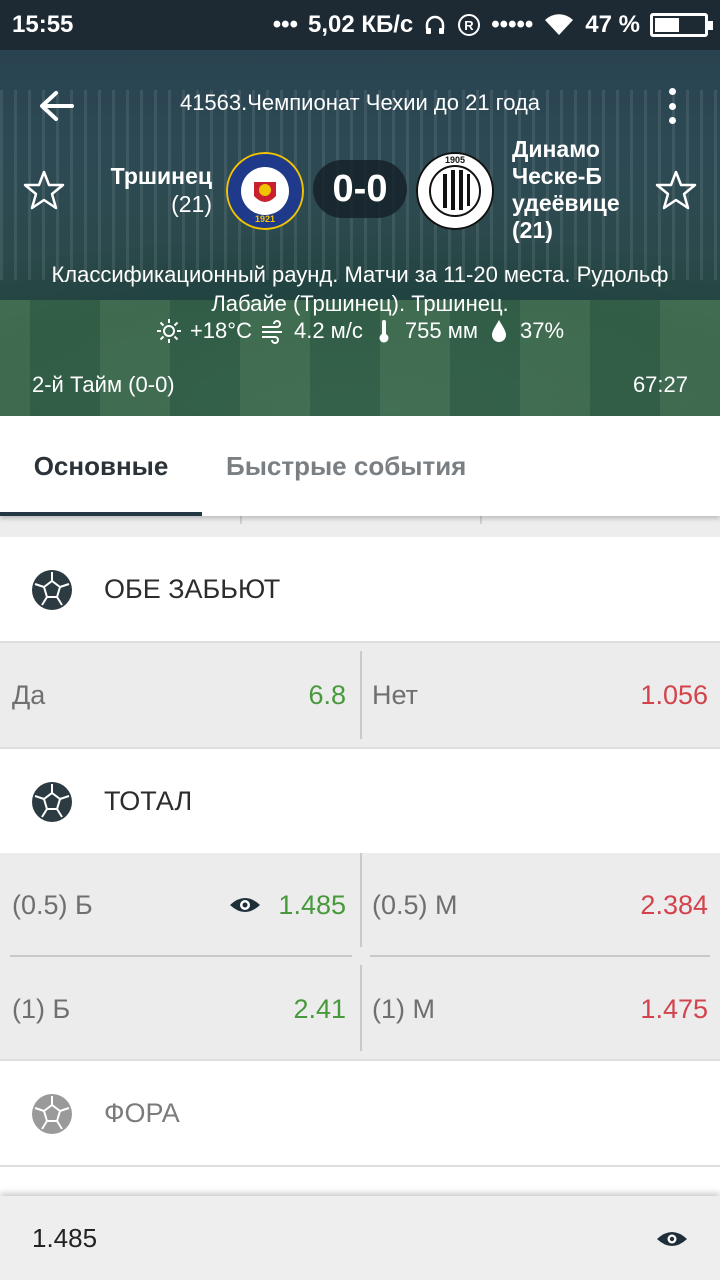 The image size is (720, 1280). Describe the element at coordinates (65, 1237) in the screenshot. I see `bet-slip-value: 1.485` at that location.